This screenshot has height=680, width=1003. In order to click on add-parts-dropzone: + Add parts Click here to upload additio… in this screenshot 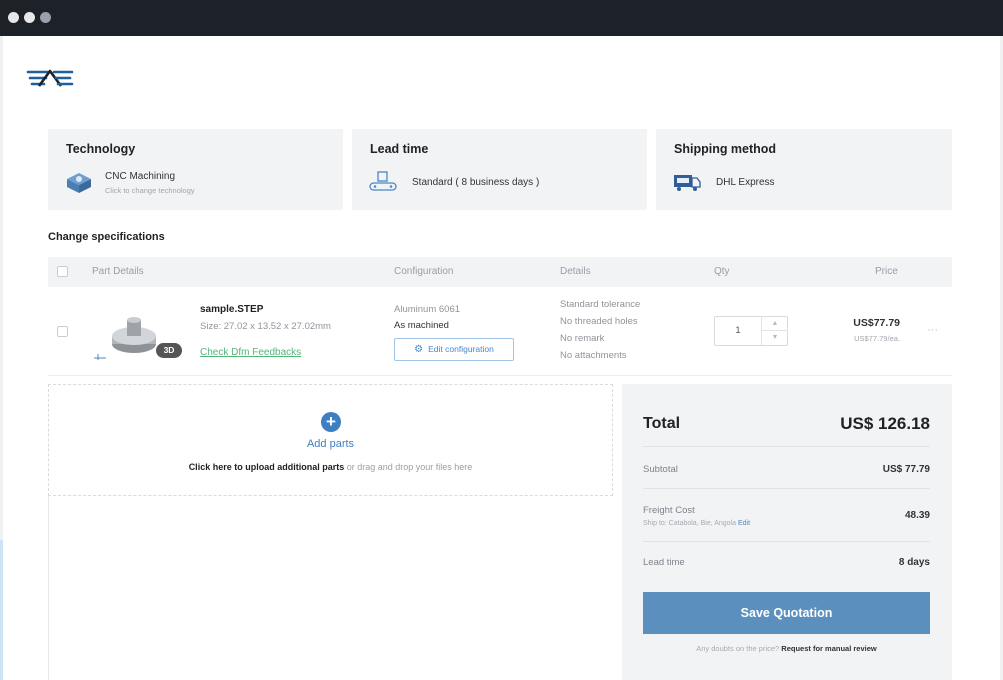, I will do `click(330, 440)`.